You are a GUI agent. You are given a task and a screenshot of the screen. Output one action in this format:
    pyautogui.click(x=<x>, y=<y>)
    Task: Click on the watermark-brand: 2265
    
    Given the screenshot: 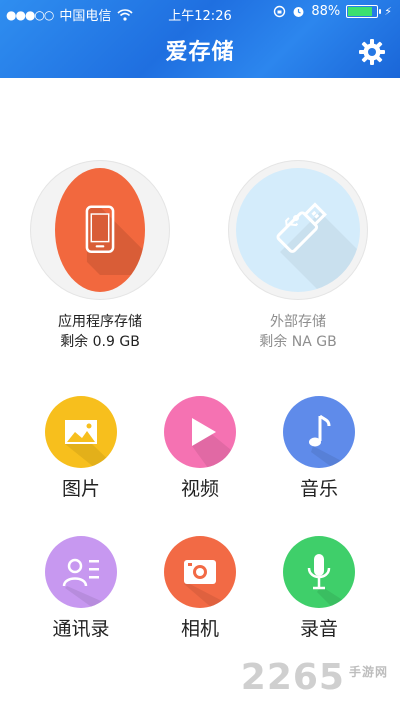 What is the action you would take?
    pyautogui.click(x=292, y=677)
    